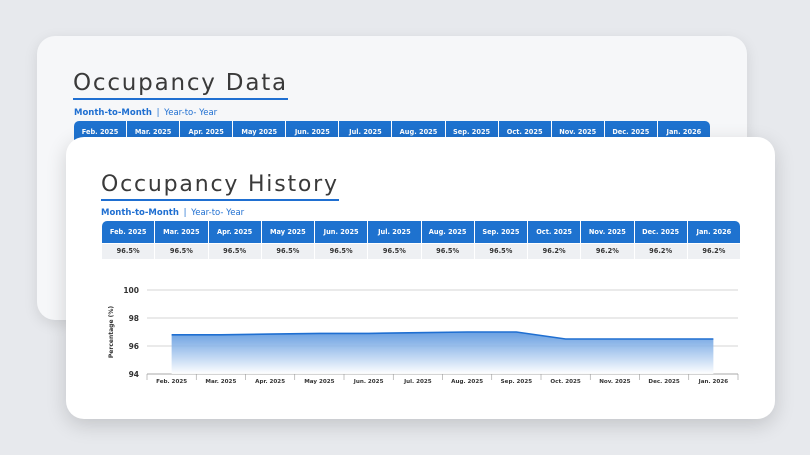 This screenshot has height=455, width=810. I want to click on y-tick-label: 96, so click(134, 346).